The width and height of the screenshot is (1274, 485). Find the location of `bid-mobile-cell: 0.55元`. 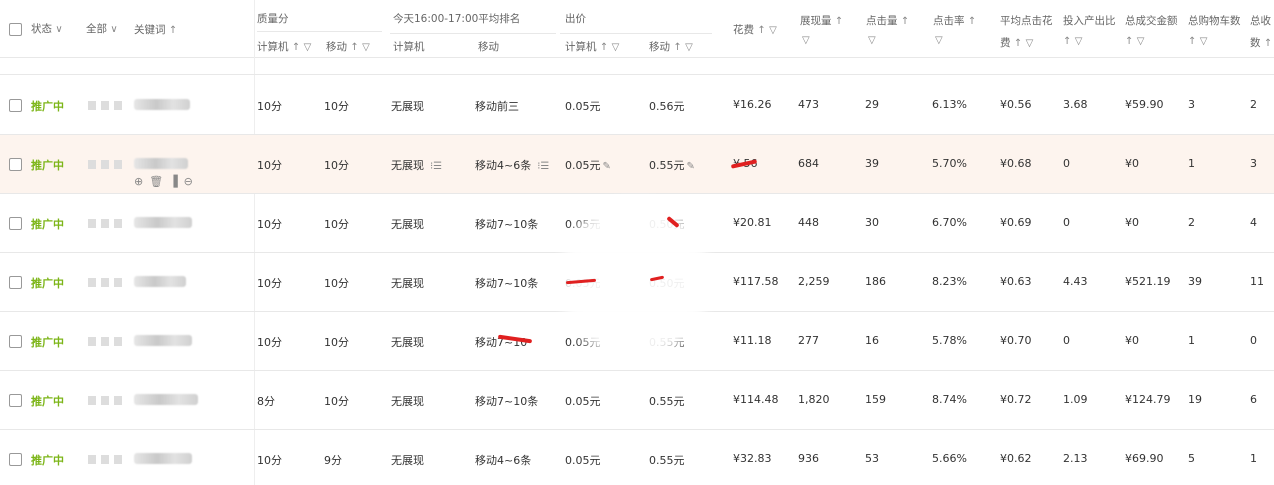

bid-mobile-cell: 0.55元 is located at coordinates (667, 460).